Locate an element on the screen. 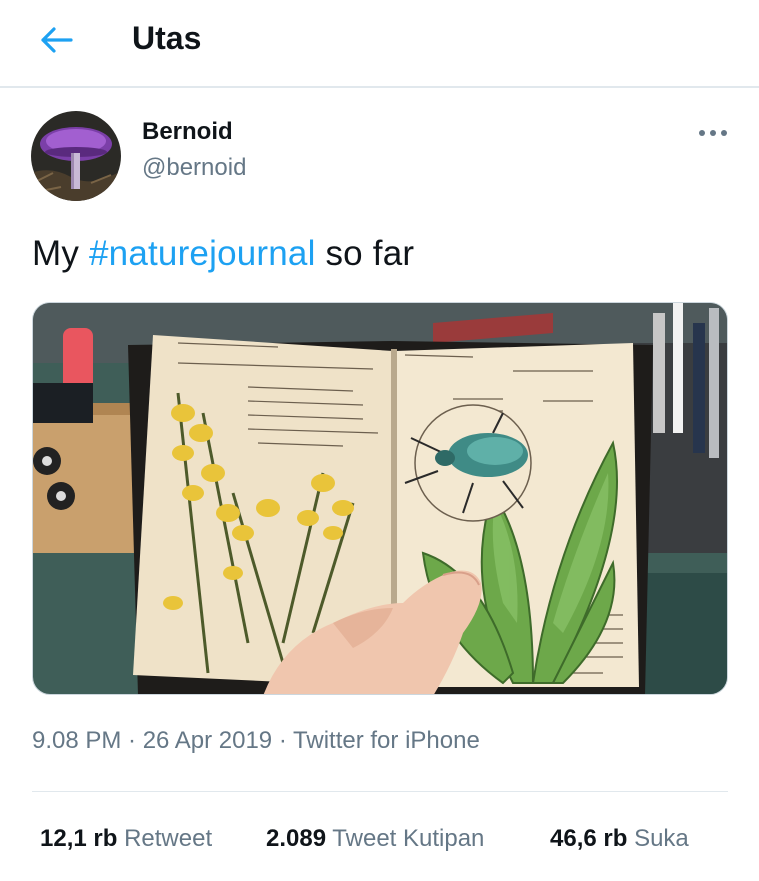  tweet-text-before: My is located at coordinates (60, 253).